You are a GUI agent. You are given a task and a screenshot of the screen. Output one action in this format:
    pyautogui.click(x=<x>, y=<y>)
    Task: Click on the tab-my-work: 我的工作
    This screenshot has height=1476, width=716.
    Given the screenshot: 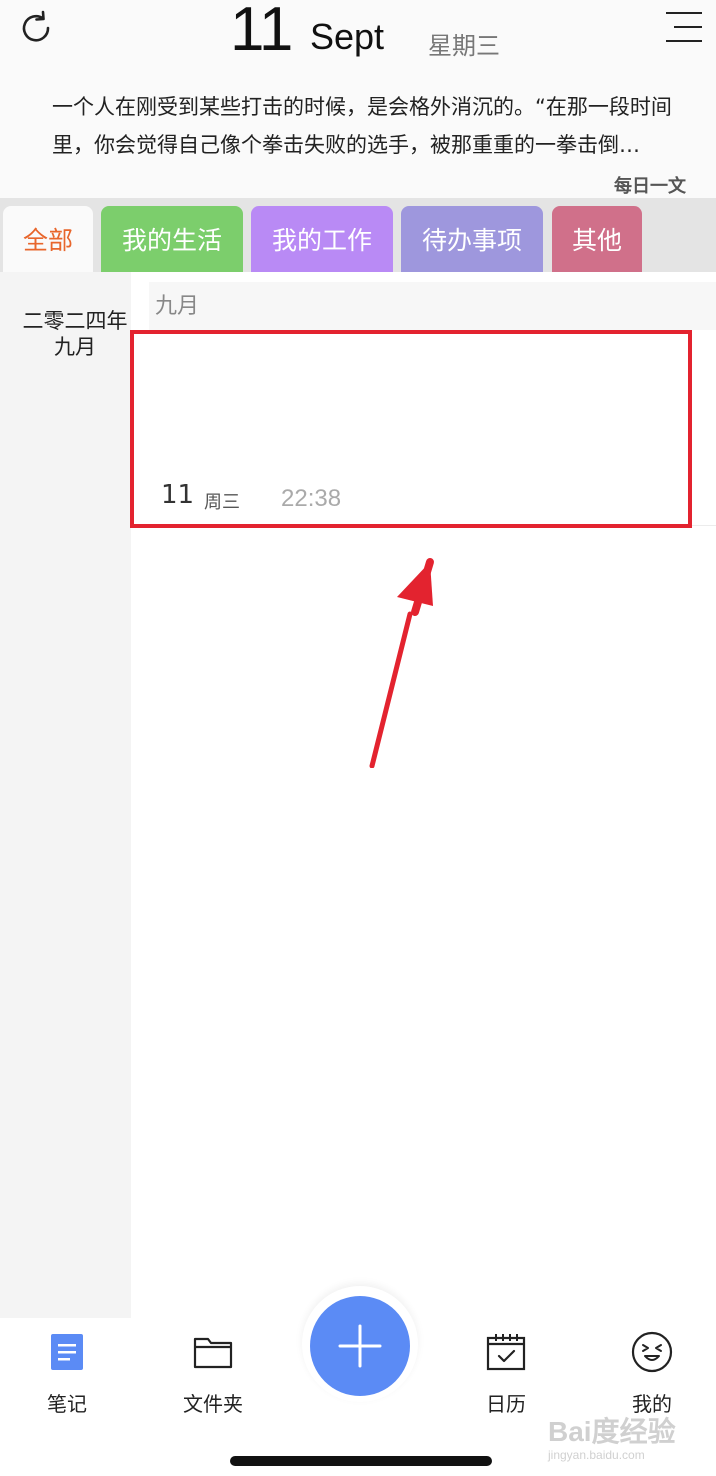 What is the action you would take?
    pyautogui.click(x=322, y=239)
    